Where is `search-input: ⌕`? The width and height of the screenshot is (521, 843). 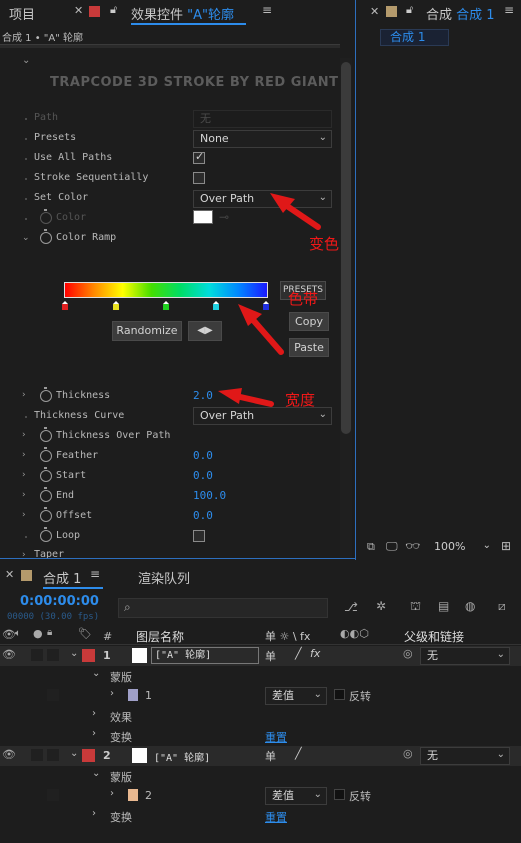 search-input: ⌕ is located at coordinates (223, 608).